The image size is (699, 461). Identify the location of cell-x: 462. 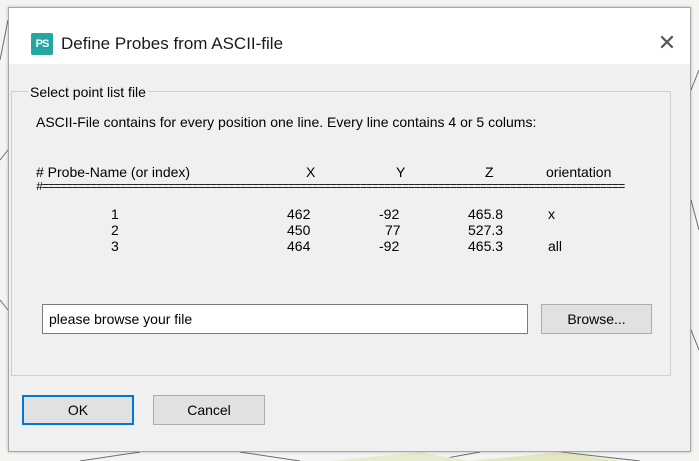
(299, 214).